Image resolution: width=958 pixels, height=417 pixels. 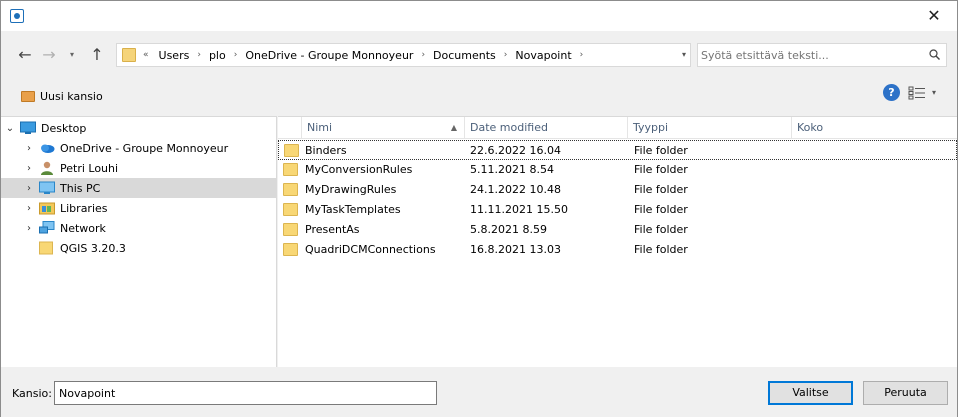 What do you see at coordinates (617, 230) in the screenshot?
I see `table-row: PresentAs 5.8.2021 8.59 File folder` at bounding box center [617, 230].